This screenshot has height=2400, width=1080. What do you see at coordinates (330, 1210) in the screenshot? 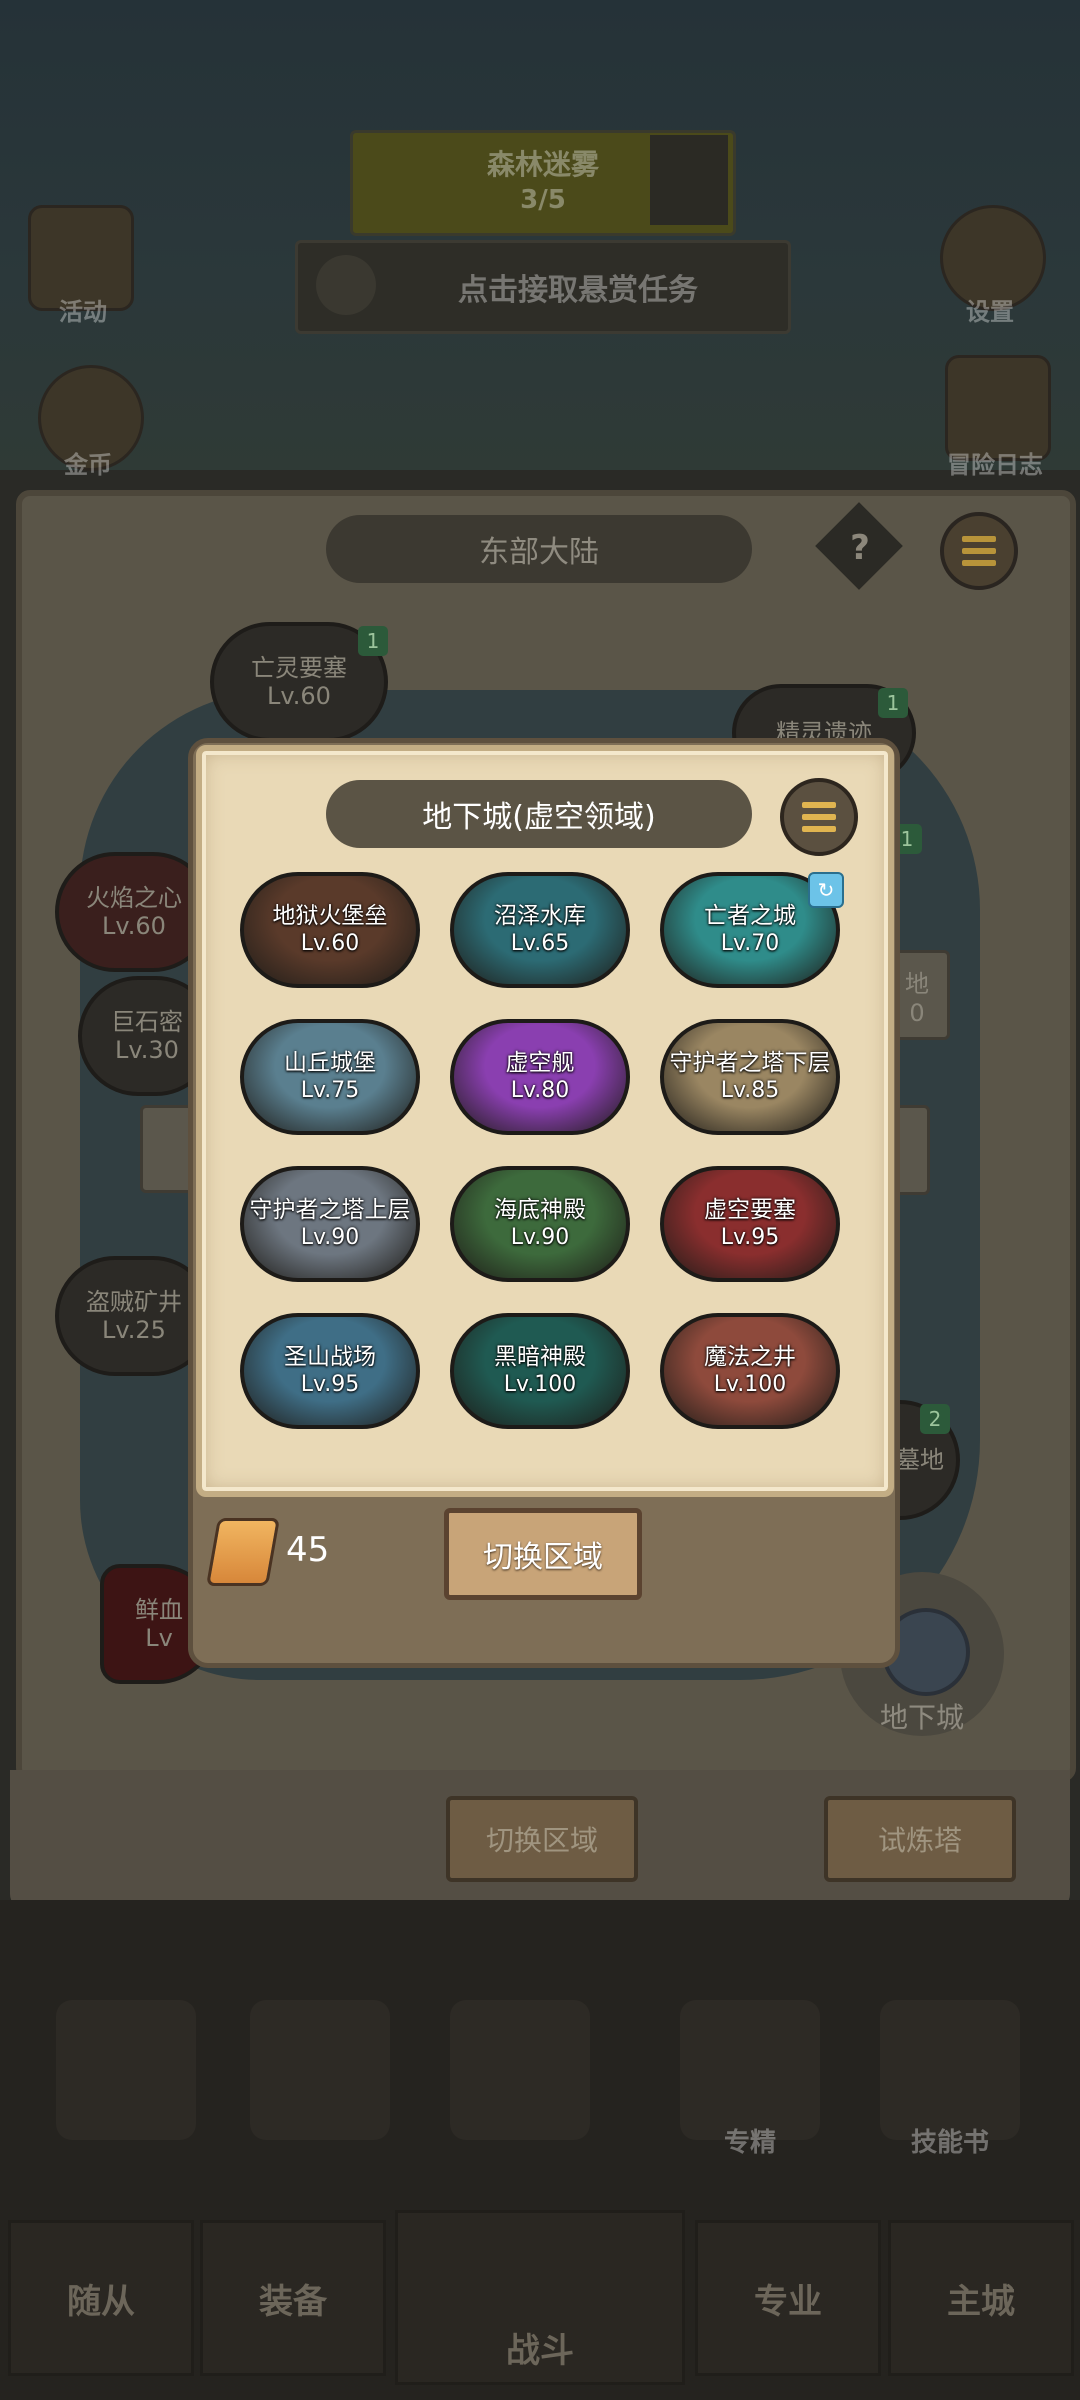
I see `dungeon-name: 守护者之塔上层` at bounding box center [330, 1210].